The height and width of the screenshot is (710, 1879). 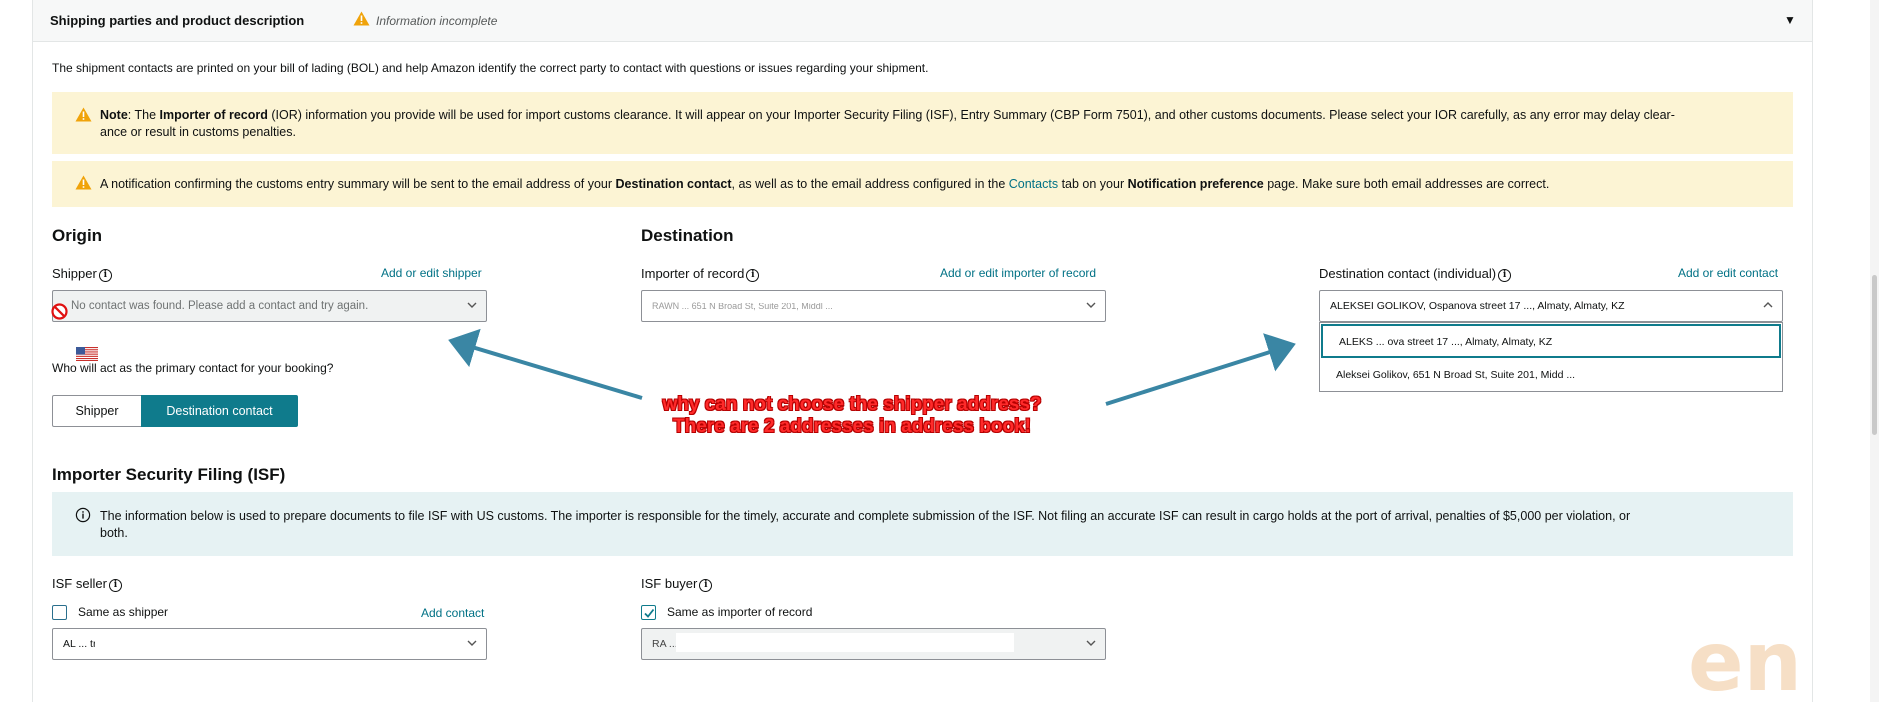 I want to click on info-circle-icon, so click(x=83, y=515).